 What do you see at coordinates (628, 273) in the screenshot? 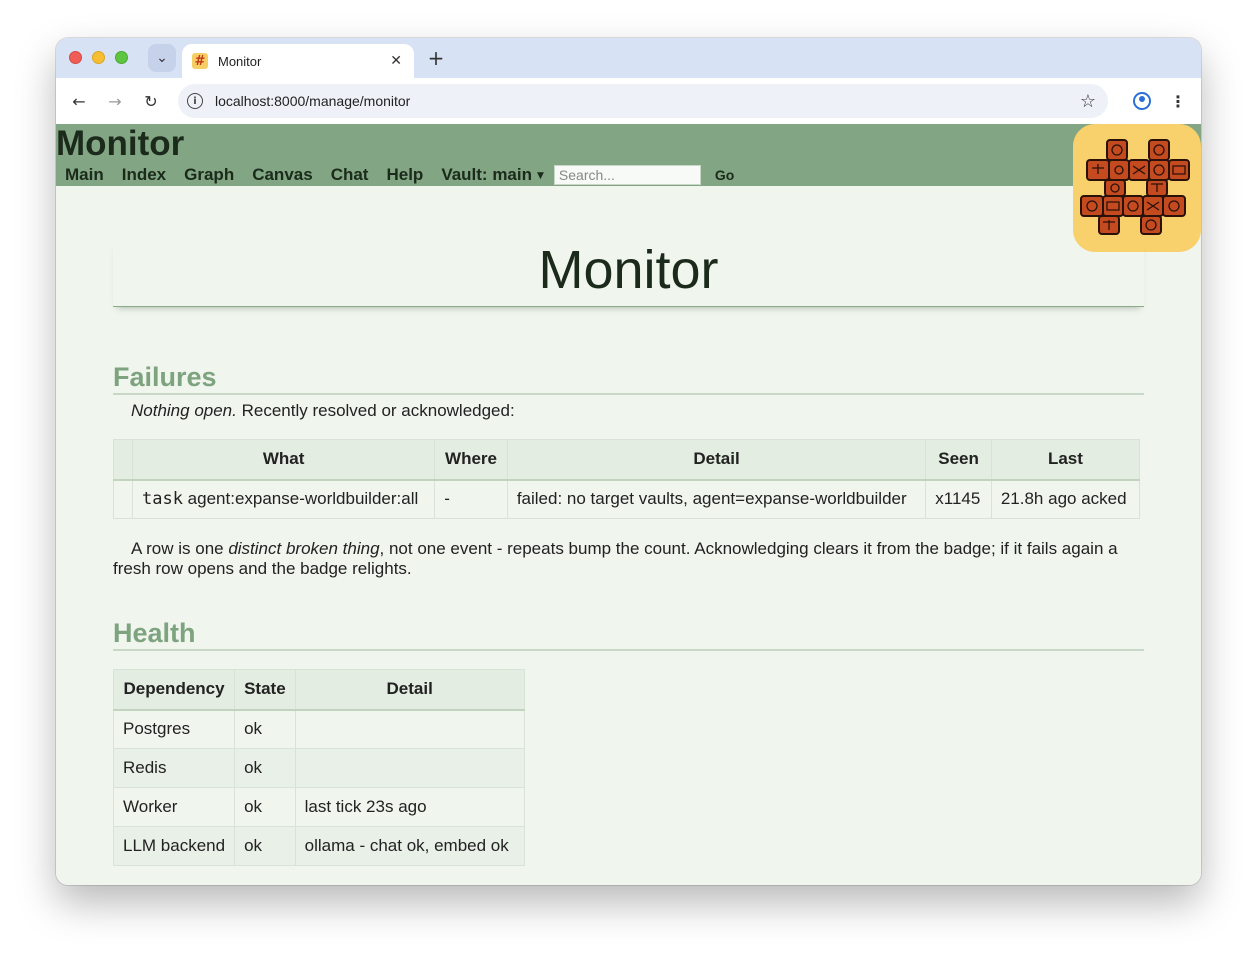
I see `page-title: Monitor` at bounding box center [628, 273].